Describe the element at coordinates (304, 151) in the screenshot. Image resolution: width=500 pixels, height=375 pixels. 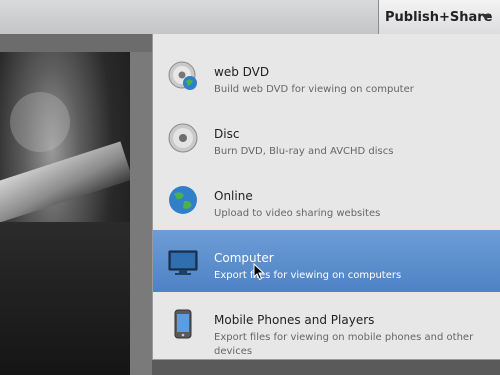
I see `menu-item-desc: Burn DVD, Blu-ray and AVCHD discs` at that location.